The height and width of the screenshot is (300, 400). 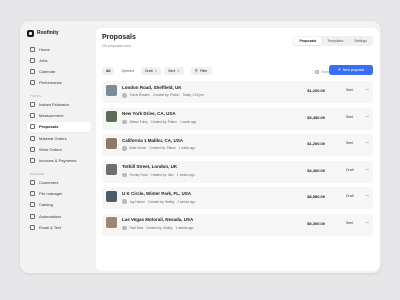 What do you see at coordinates (48, 33) in the screenshot?
I see `app-name: Roofinity` at bounding box center [48, 33].